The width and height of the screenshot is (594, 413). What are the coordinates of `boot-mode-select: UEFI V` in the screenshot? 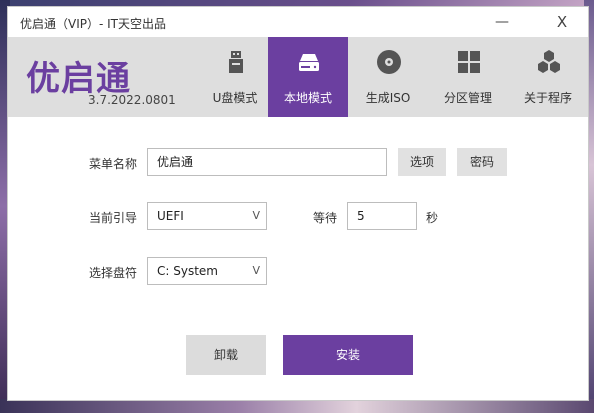 It's located at (207, 216).